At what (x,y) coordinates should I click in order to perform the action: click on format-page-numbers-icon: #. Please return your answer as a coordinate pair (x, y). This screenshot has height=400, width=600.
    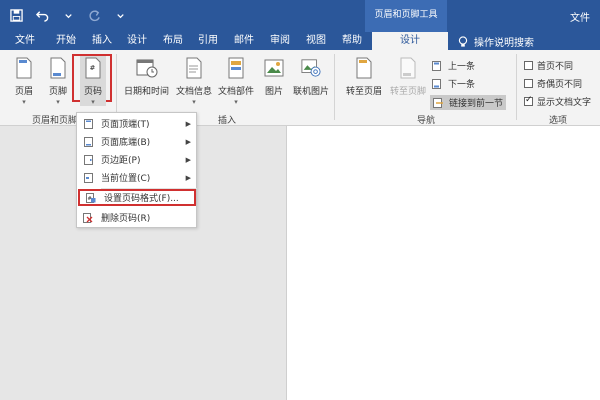
    Looking at the image, I should click on (91, 197).